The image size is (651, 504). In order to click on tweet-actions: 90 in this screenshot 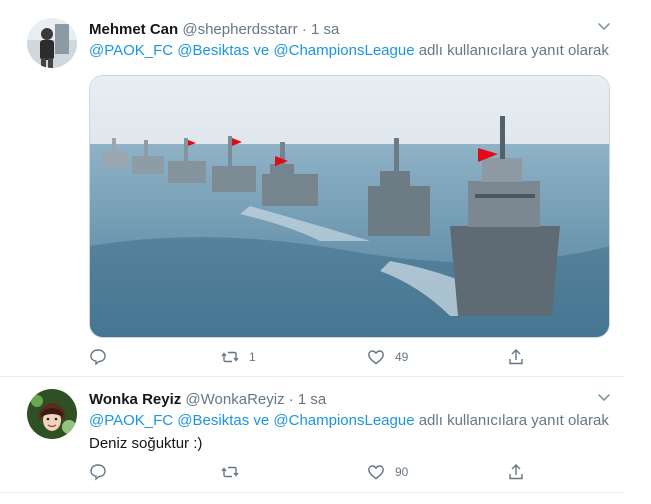, I will do `click(309, 472)`.